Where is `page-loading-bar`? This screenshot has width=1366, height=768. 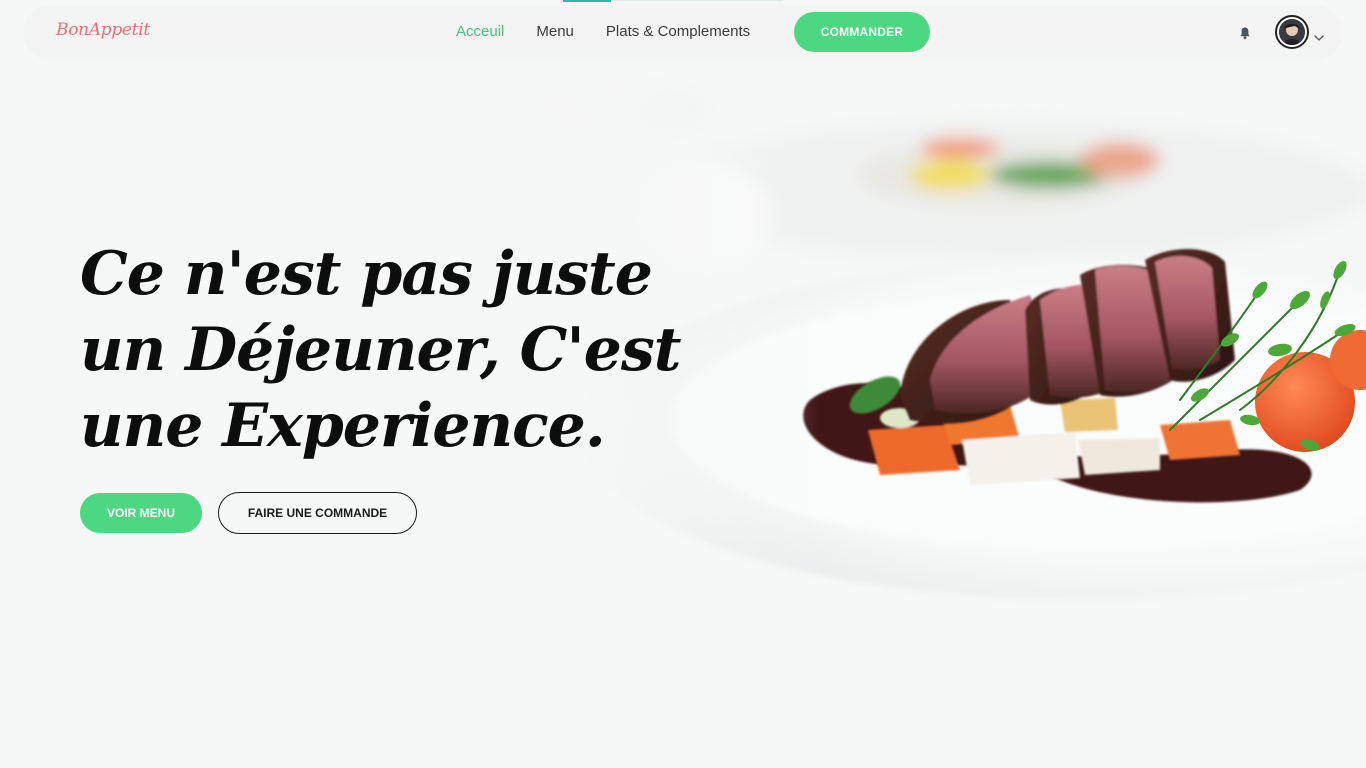 page-loading-bar is located at coordinates (683, 1).